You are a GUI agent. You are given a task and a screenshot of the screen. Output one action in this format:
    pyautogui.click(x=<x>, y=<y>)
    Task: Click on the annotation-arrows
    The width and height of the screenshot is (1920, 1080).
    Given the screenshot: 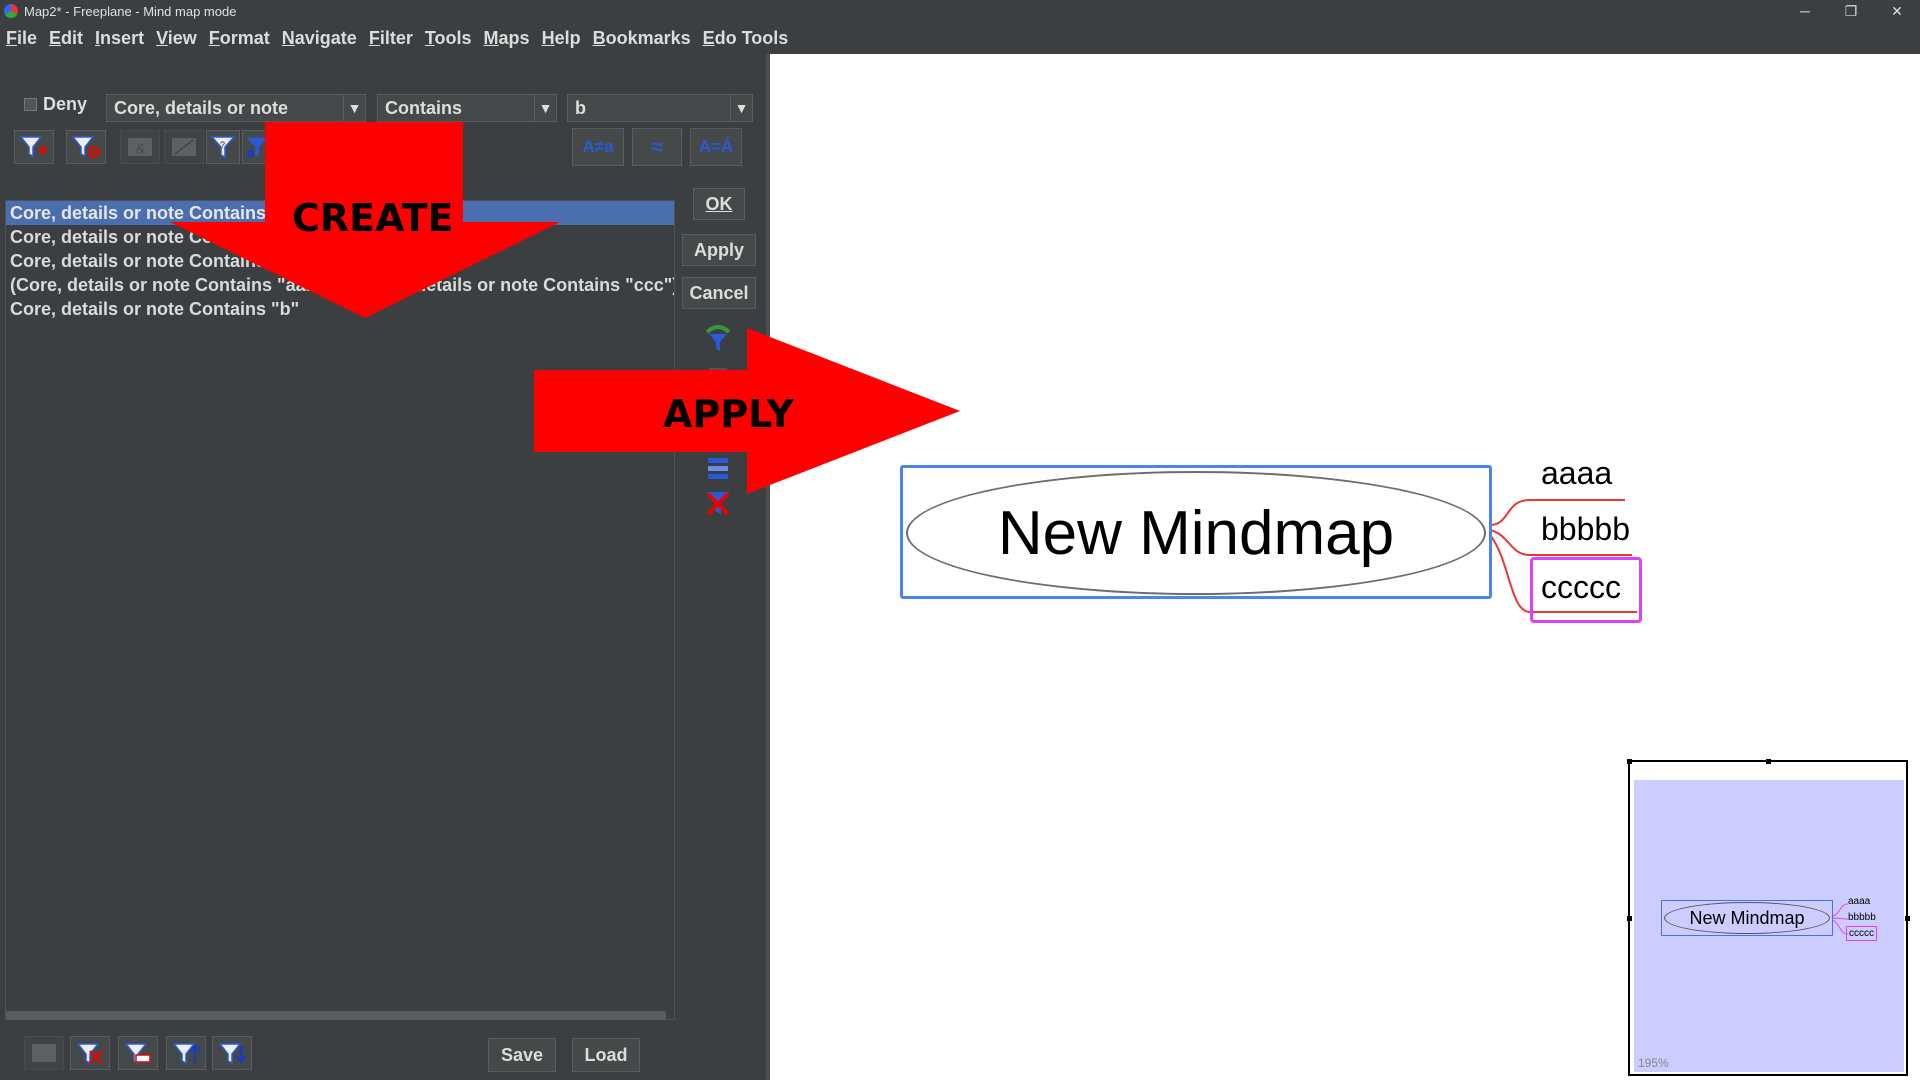 What is the action you would take?
    pyautogui.click(x=565, y=308)
    